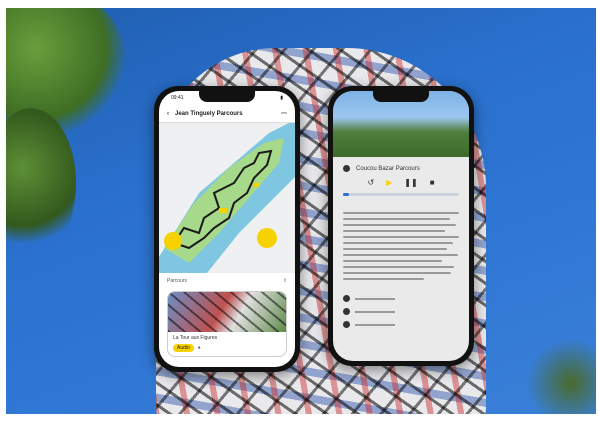  Describe the element at coordinates (561, 376) in the screenshot. I see `tree-foliage` at that location.